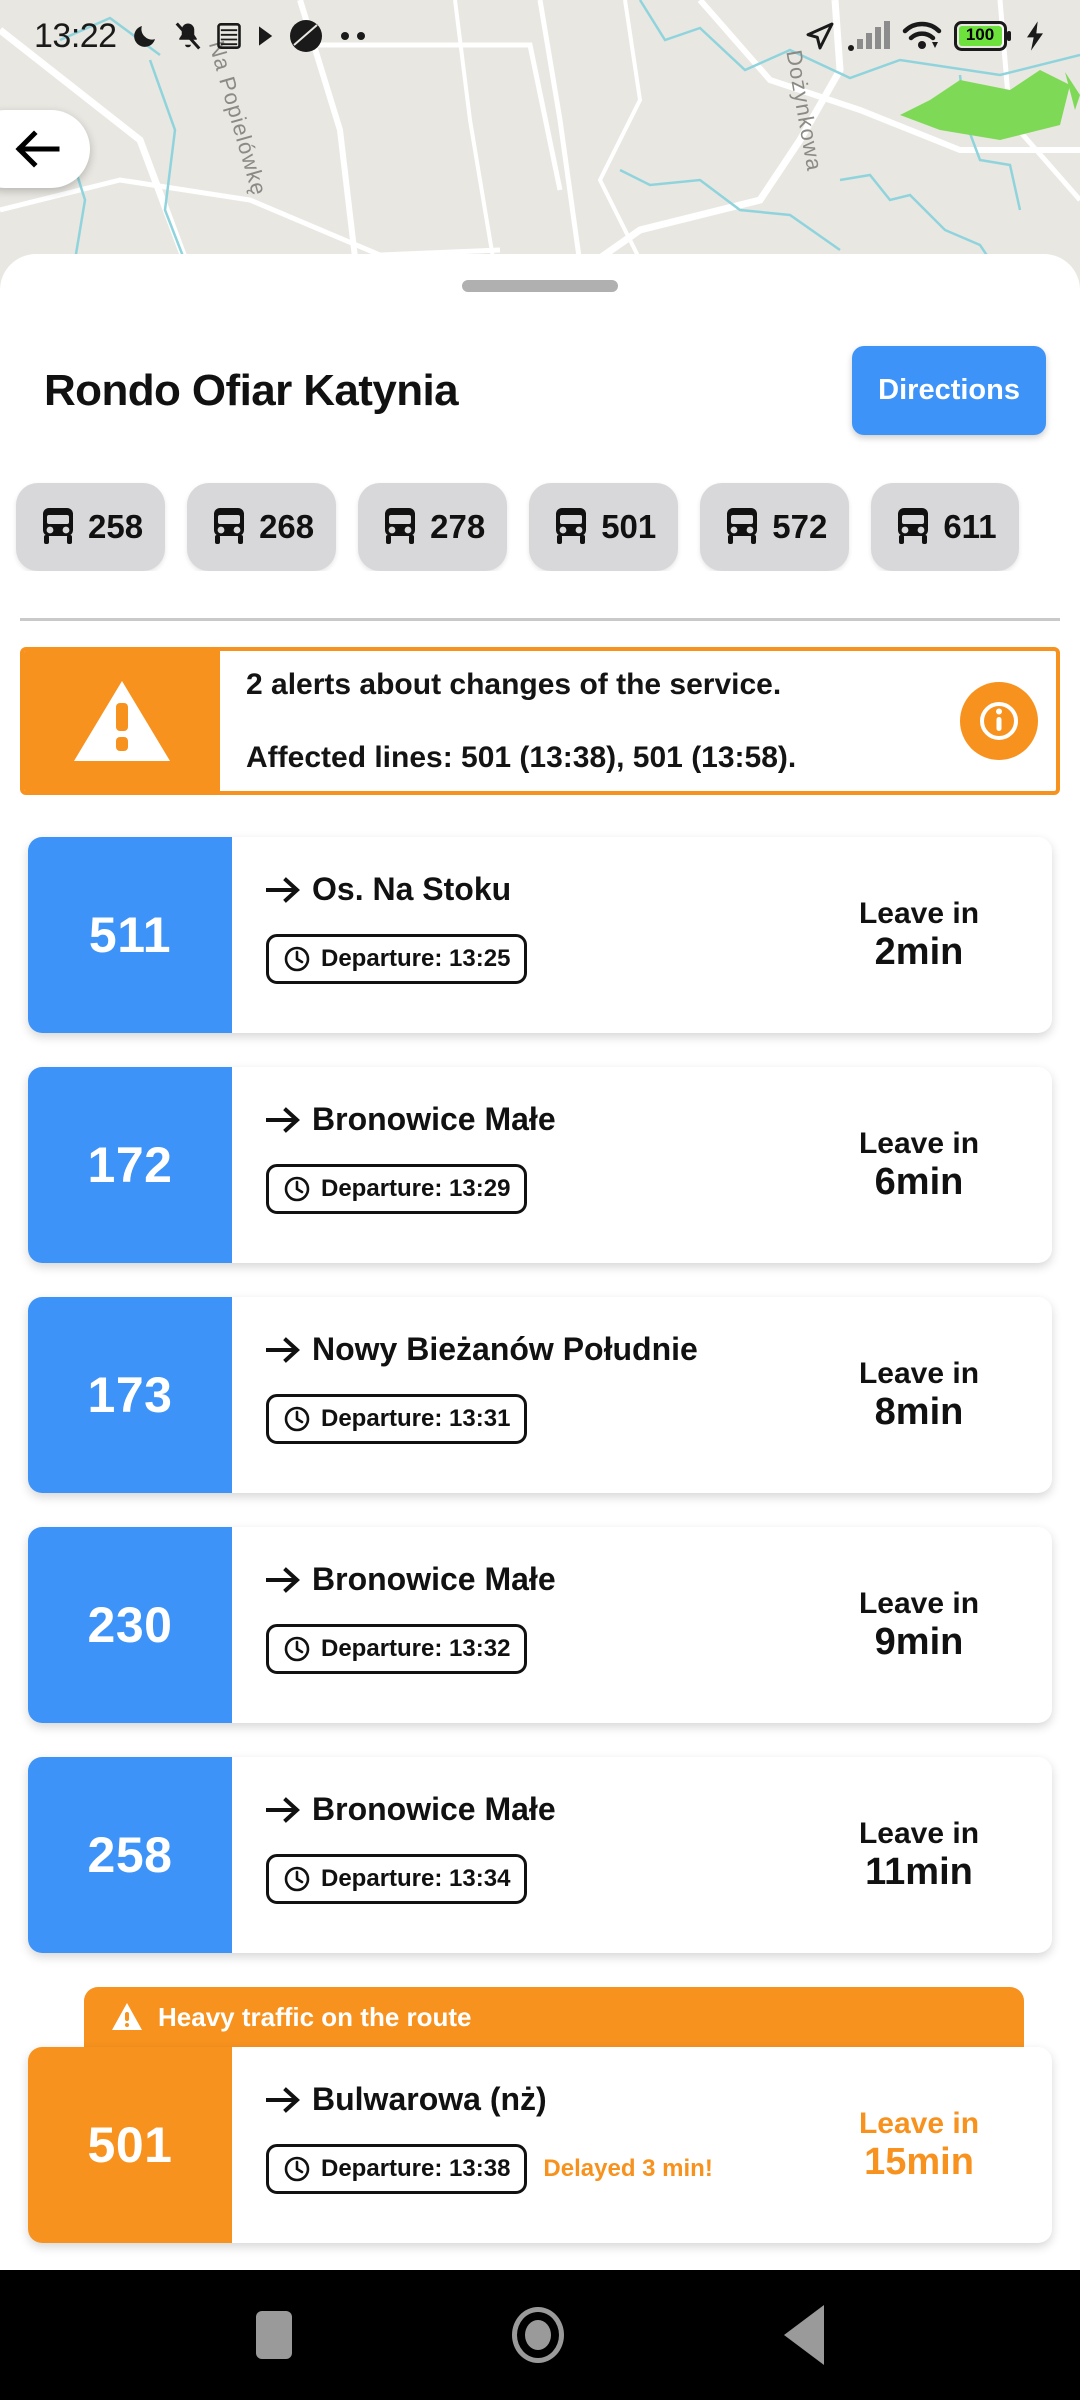  I want to click on line-number-badge: 173, so click(130, 1395).